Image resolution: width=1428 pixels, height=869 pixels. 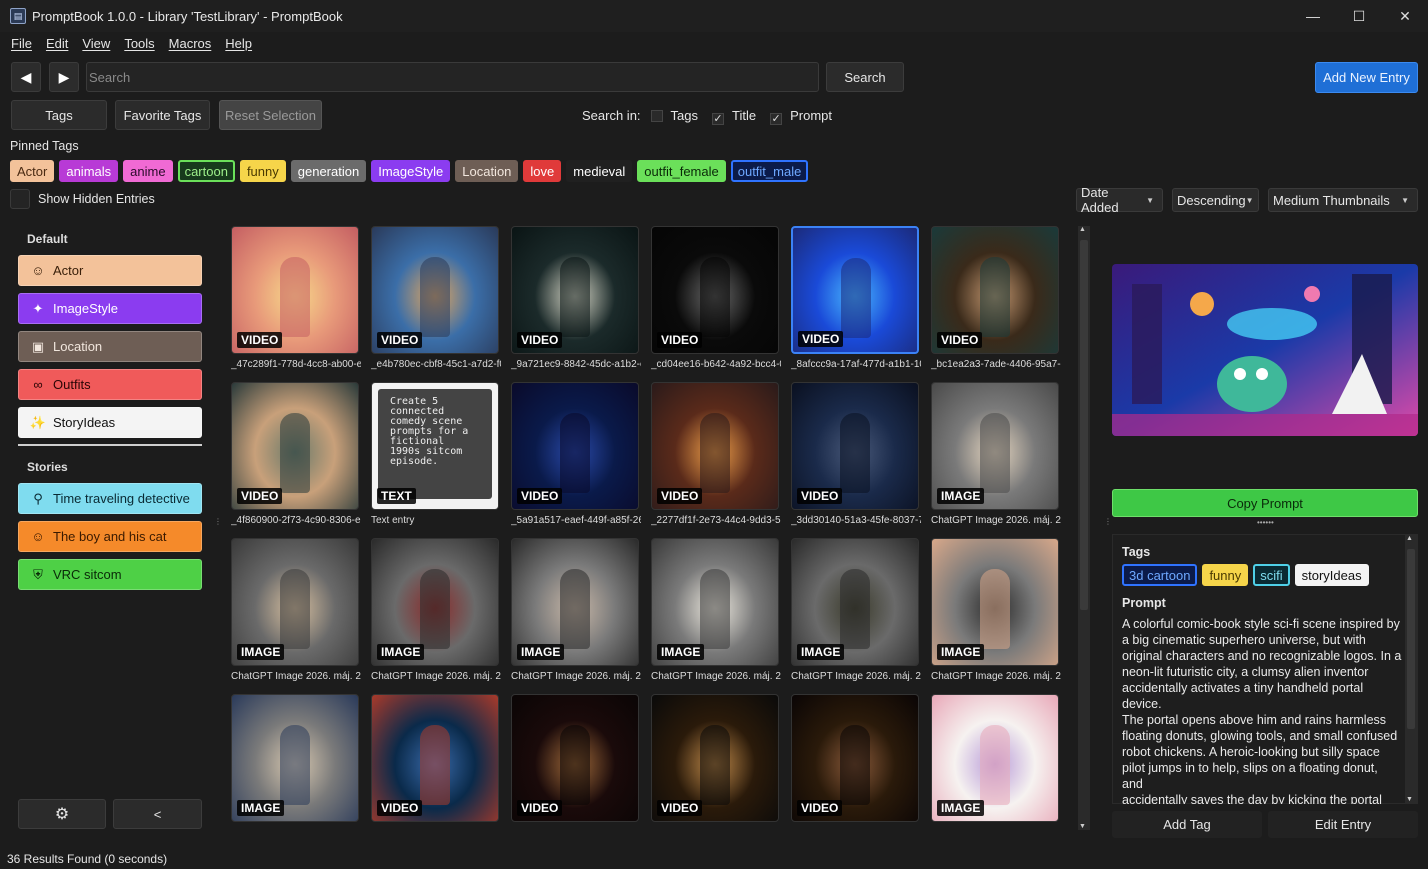 I want to click on reset-selection-button: Reset Selection, so click(x=270, y=115).